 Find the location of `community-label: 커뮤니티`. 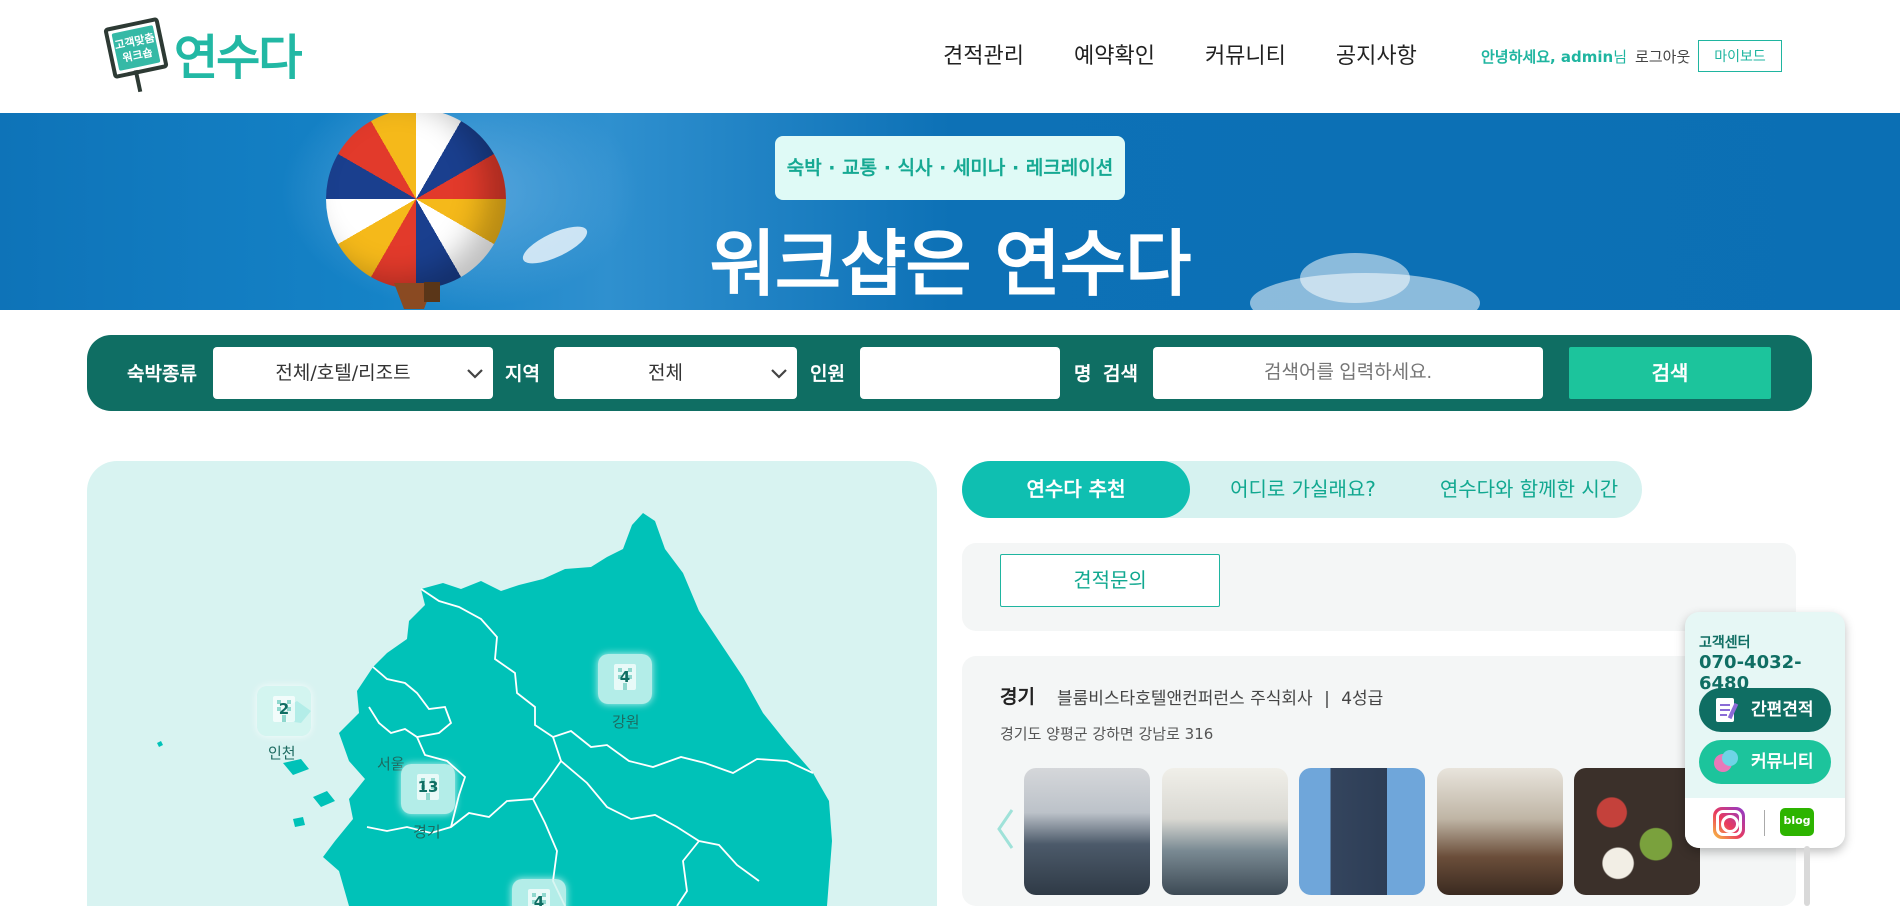

community-label: 커뮤니티 is located at coordinates (1782, 762).